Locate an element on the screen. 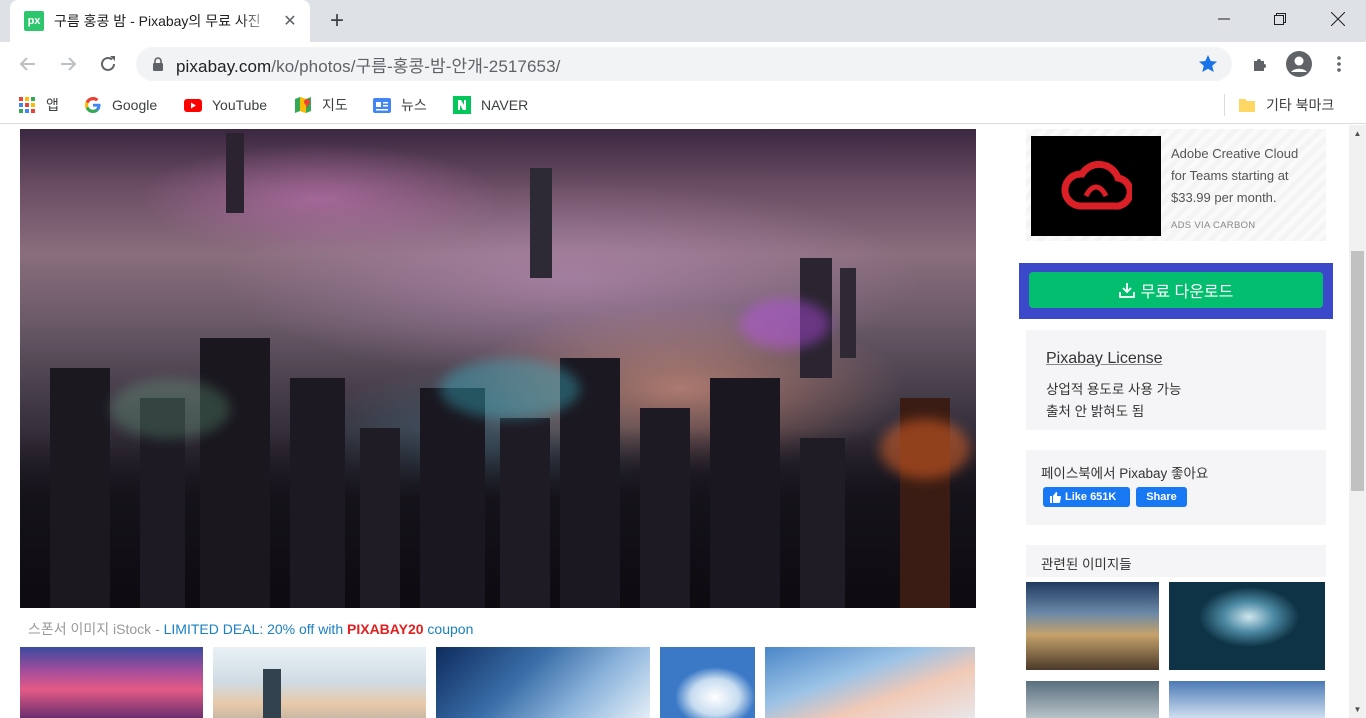 This screenshot has height=718, width=1366. forward-button is located at coordinates (68, 64).